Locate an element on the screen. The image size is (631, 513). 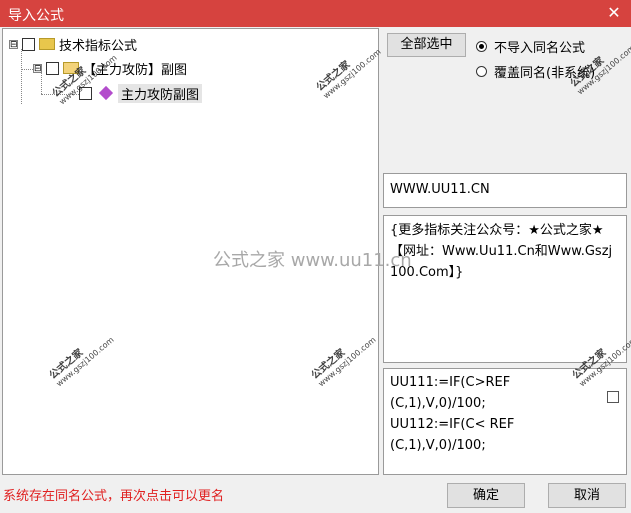
formula-icon is located at coordinates (106, 93).